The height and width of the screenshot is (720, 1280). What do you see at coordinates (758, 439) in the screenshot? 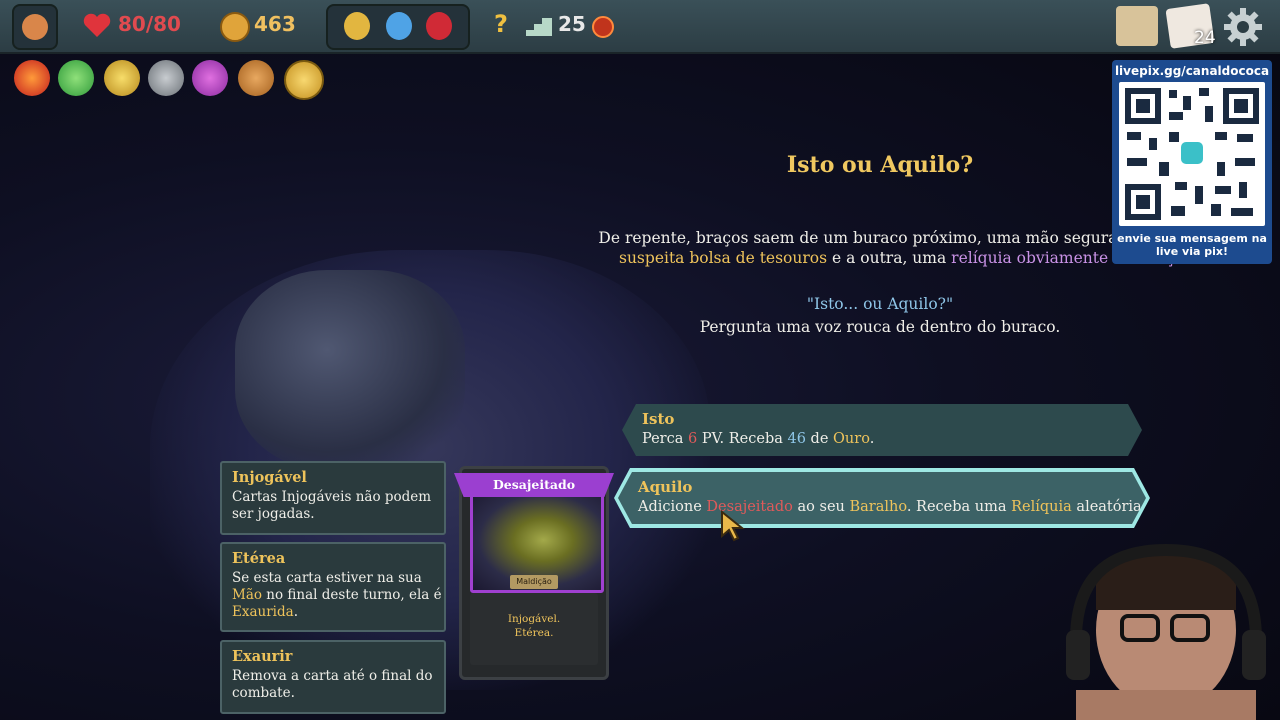
I see `option-description: Perca 6 PV. Receba 46 de Ouro.` at bounding box center [758, 439].